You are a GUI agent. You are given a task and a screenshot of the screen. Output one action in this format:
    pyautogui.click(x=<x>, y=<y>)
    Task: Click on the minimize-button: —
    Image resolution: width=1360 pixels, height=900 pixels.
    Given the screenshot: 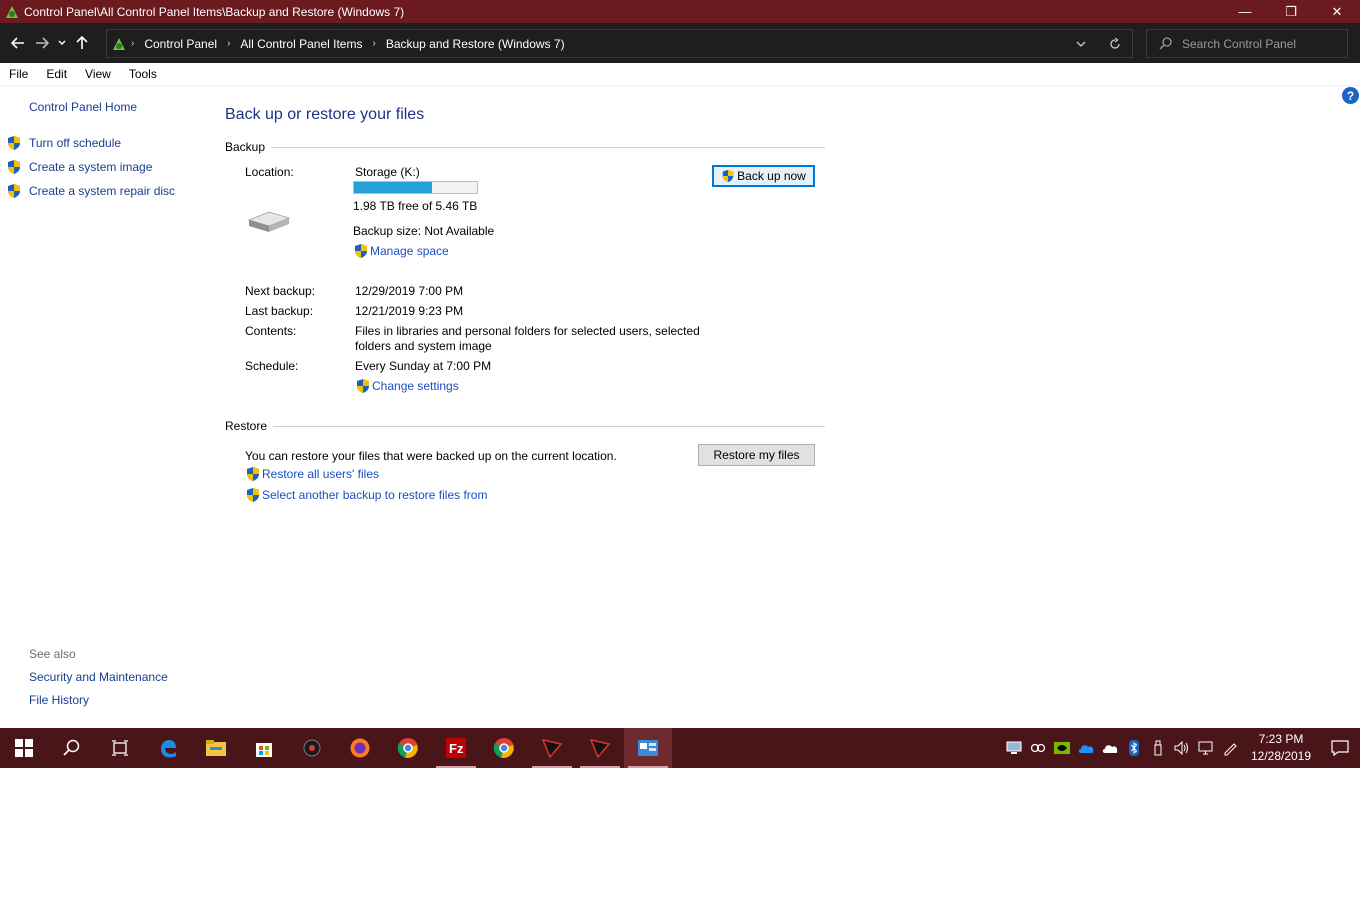 What is the action you would take?
    pyautogui.click(x=1245, y=11)
    